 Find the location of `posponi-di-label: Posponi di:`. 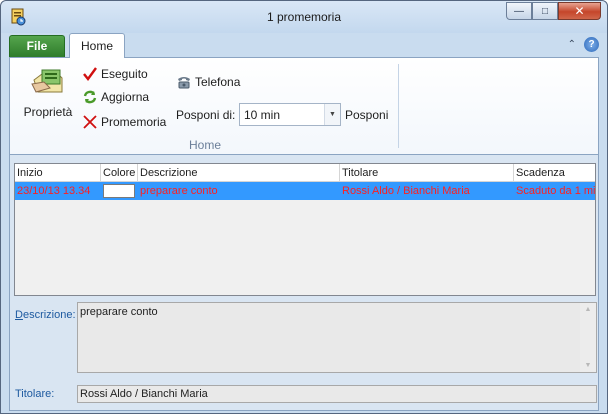

posponi-di-label: Posponi di: is located at coordinates (206, 115).